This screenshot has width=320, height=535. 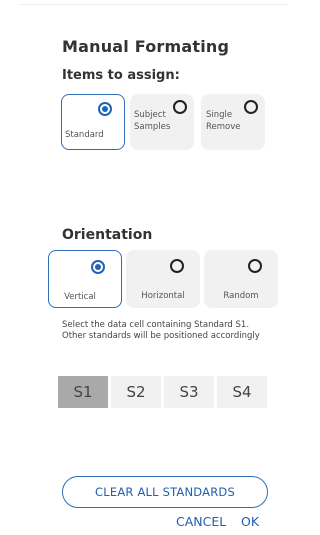 I want to click on item-option-subject-samples: Subject Samples, so click(x=162, y=122).